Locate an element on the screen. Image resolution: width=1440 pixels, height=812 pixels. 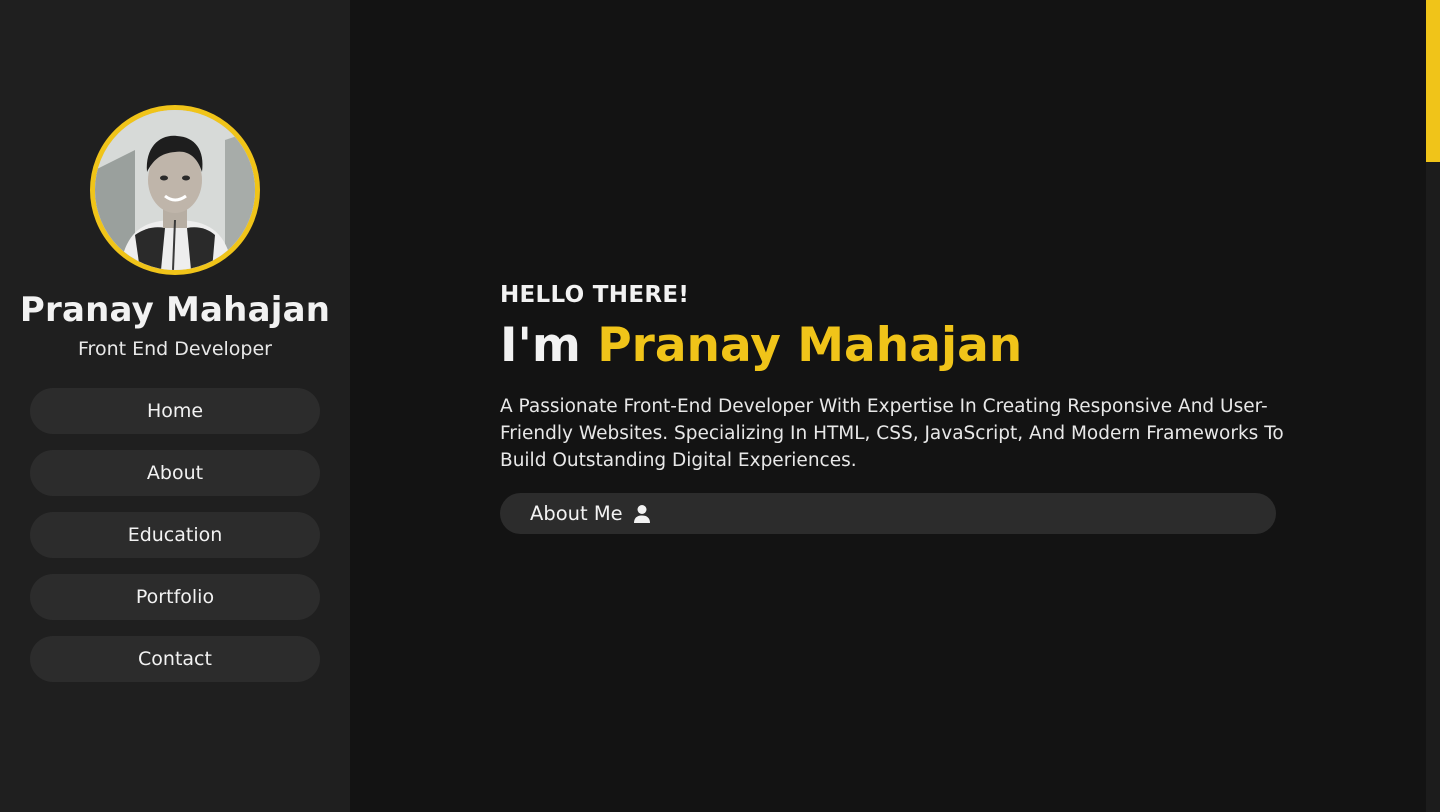
hero-headline: I'm Pranay Mahajan is located at coordinates (761, 345).